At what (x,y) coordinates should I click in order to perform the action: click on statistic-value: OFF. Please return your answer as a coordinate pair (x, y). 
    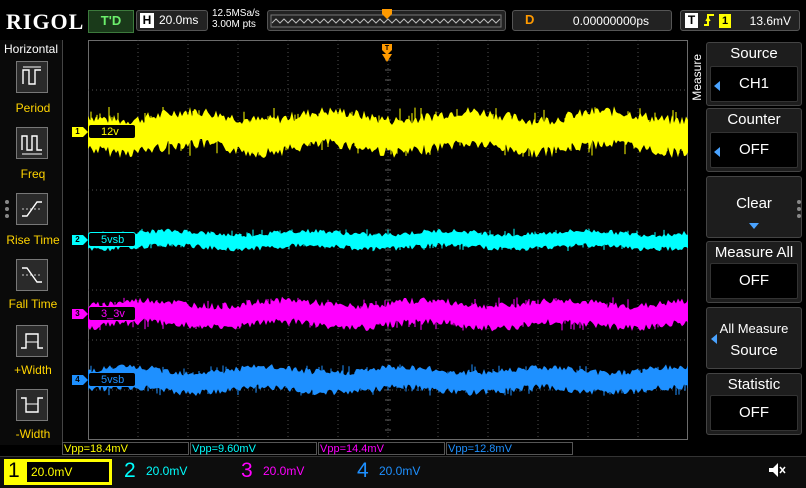
    Looking at the image, I should click on (754, 412).